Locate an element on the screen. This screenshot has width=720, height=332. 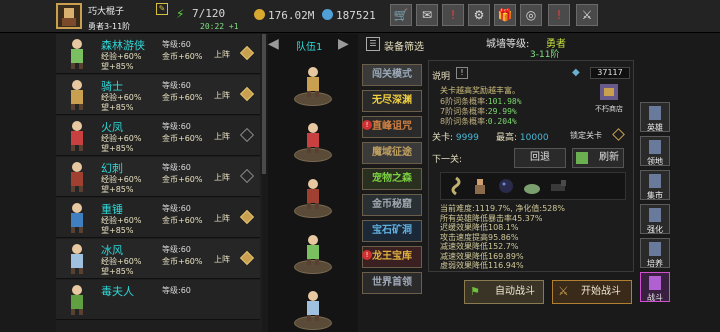
description-text: 关卡越高奖励越丰富。 is located at coordinates (480, 90).